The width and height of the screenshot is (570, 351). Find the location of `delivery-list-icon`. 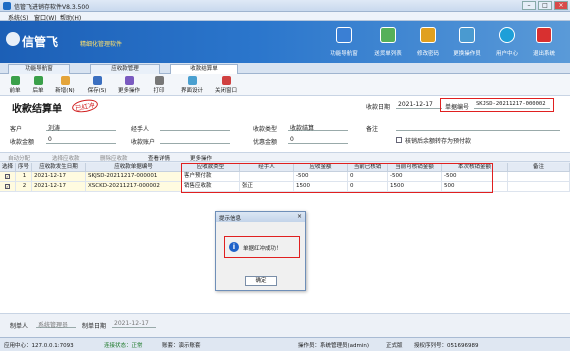

delivery-list-icon is located at coordinates (388, 35).